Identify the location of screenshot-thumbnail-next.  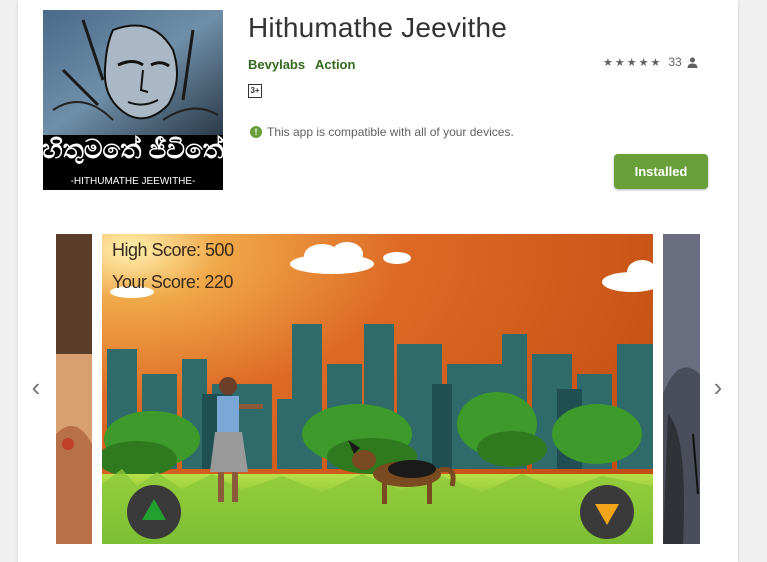
(681, 389).